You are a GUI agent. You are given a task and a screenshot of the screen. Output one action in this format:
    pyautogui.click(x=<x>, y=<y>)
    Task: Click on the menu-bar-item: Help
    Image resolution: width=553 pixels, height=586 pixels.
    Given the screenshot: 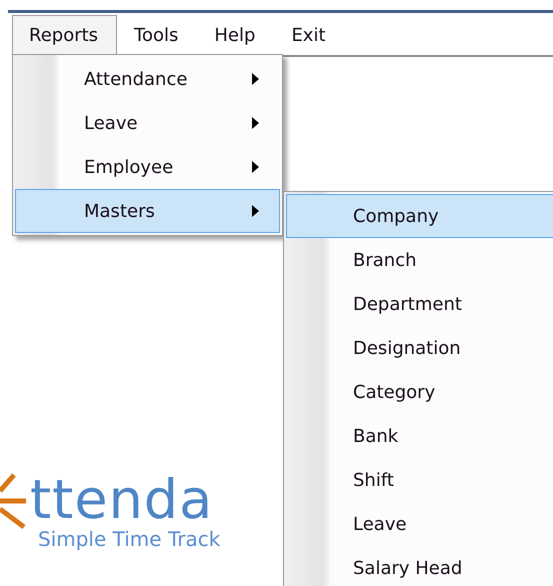 What is the action you would take?
    pyautogui.click(x=235, y=35)
    